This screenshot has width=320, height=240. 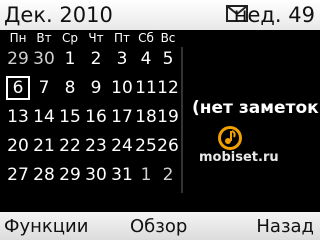 What do you see at coordinates (44, 38) in the screenshot?
I see `weekday-label: Вт` at bounding box center [44, 38].